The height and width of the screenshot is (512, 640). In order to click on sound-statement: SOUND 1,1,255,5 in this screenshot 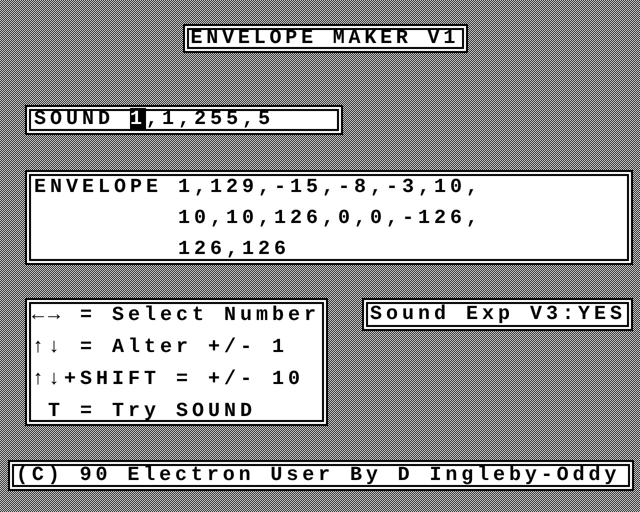, I will do `click(155, 120)`.